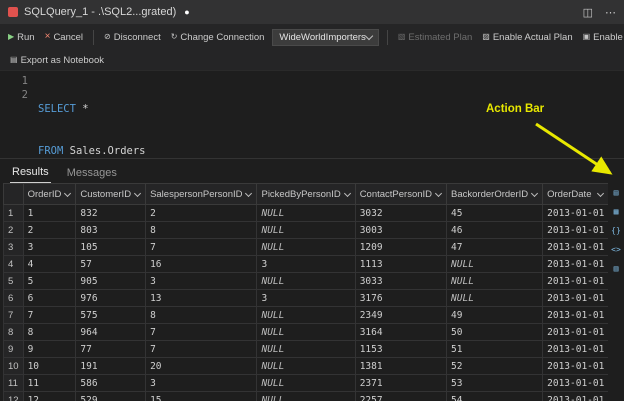 The height and width of the screenshot is (401, 624). I want to click on estimated-plan-button: ▧ Estimated Plan, so click(435, 37).